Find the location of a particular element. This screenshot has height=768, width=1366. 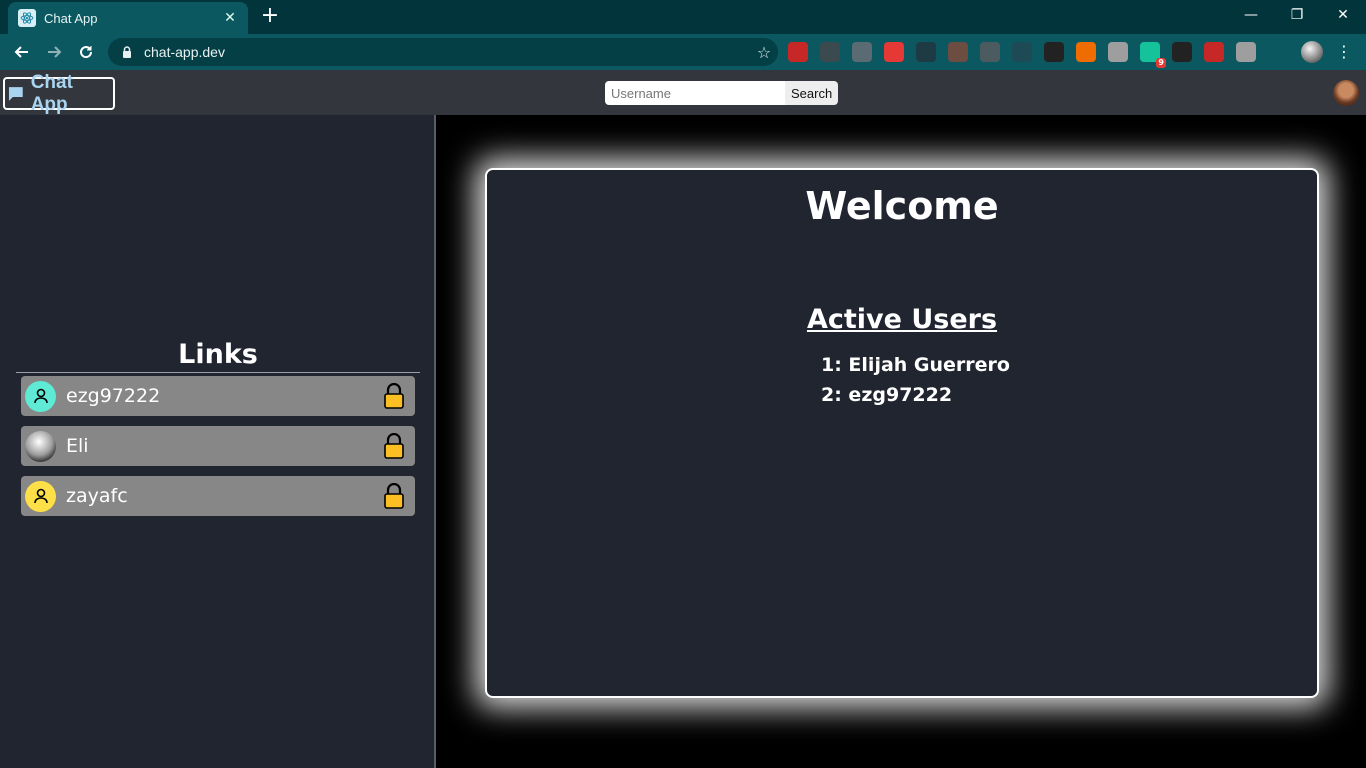

search-form: Search is located at coordinates (722, 93).